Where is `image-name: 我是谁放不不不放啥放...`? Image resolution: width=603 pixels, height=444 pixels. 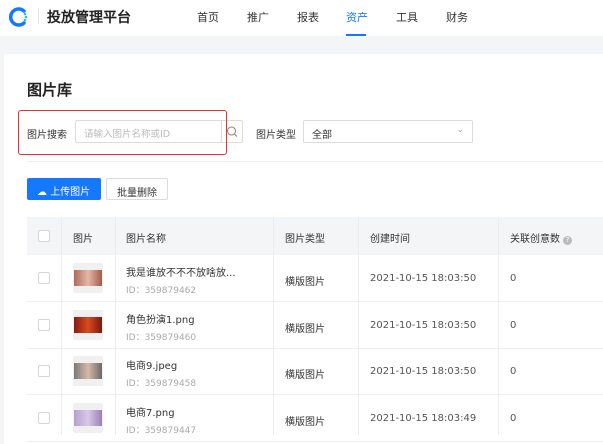
image-name: 我是谁放不不不放啥放... is located at coordinates (181, 271).